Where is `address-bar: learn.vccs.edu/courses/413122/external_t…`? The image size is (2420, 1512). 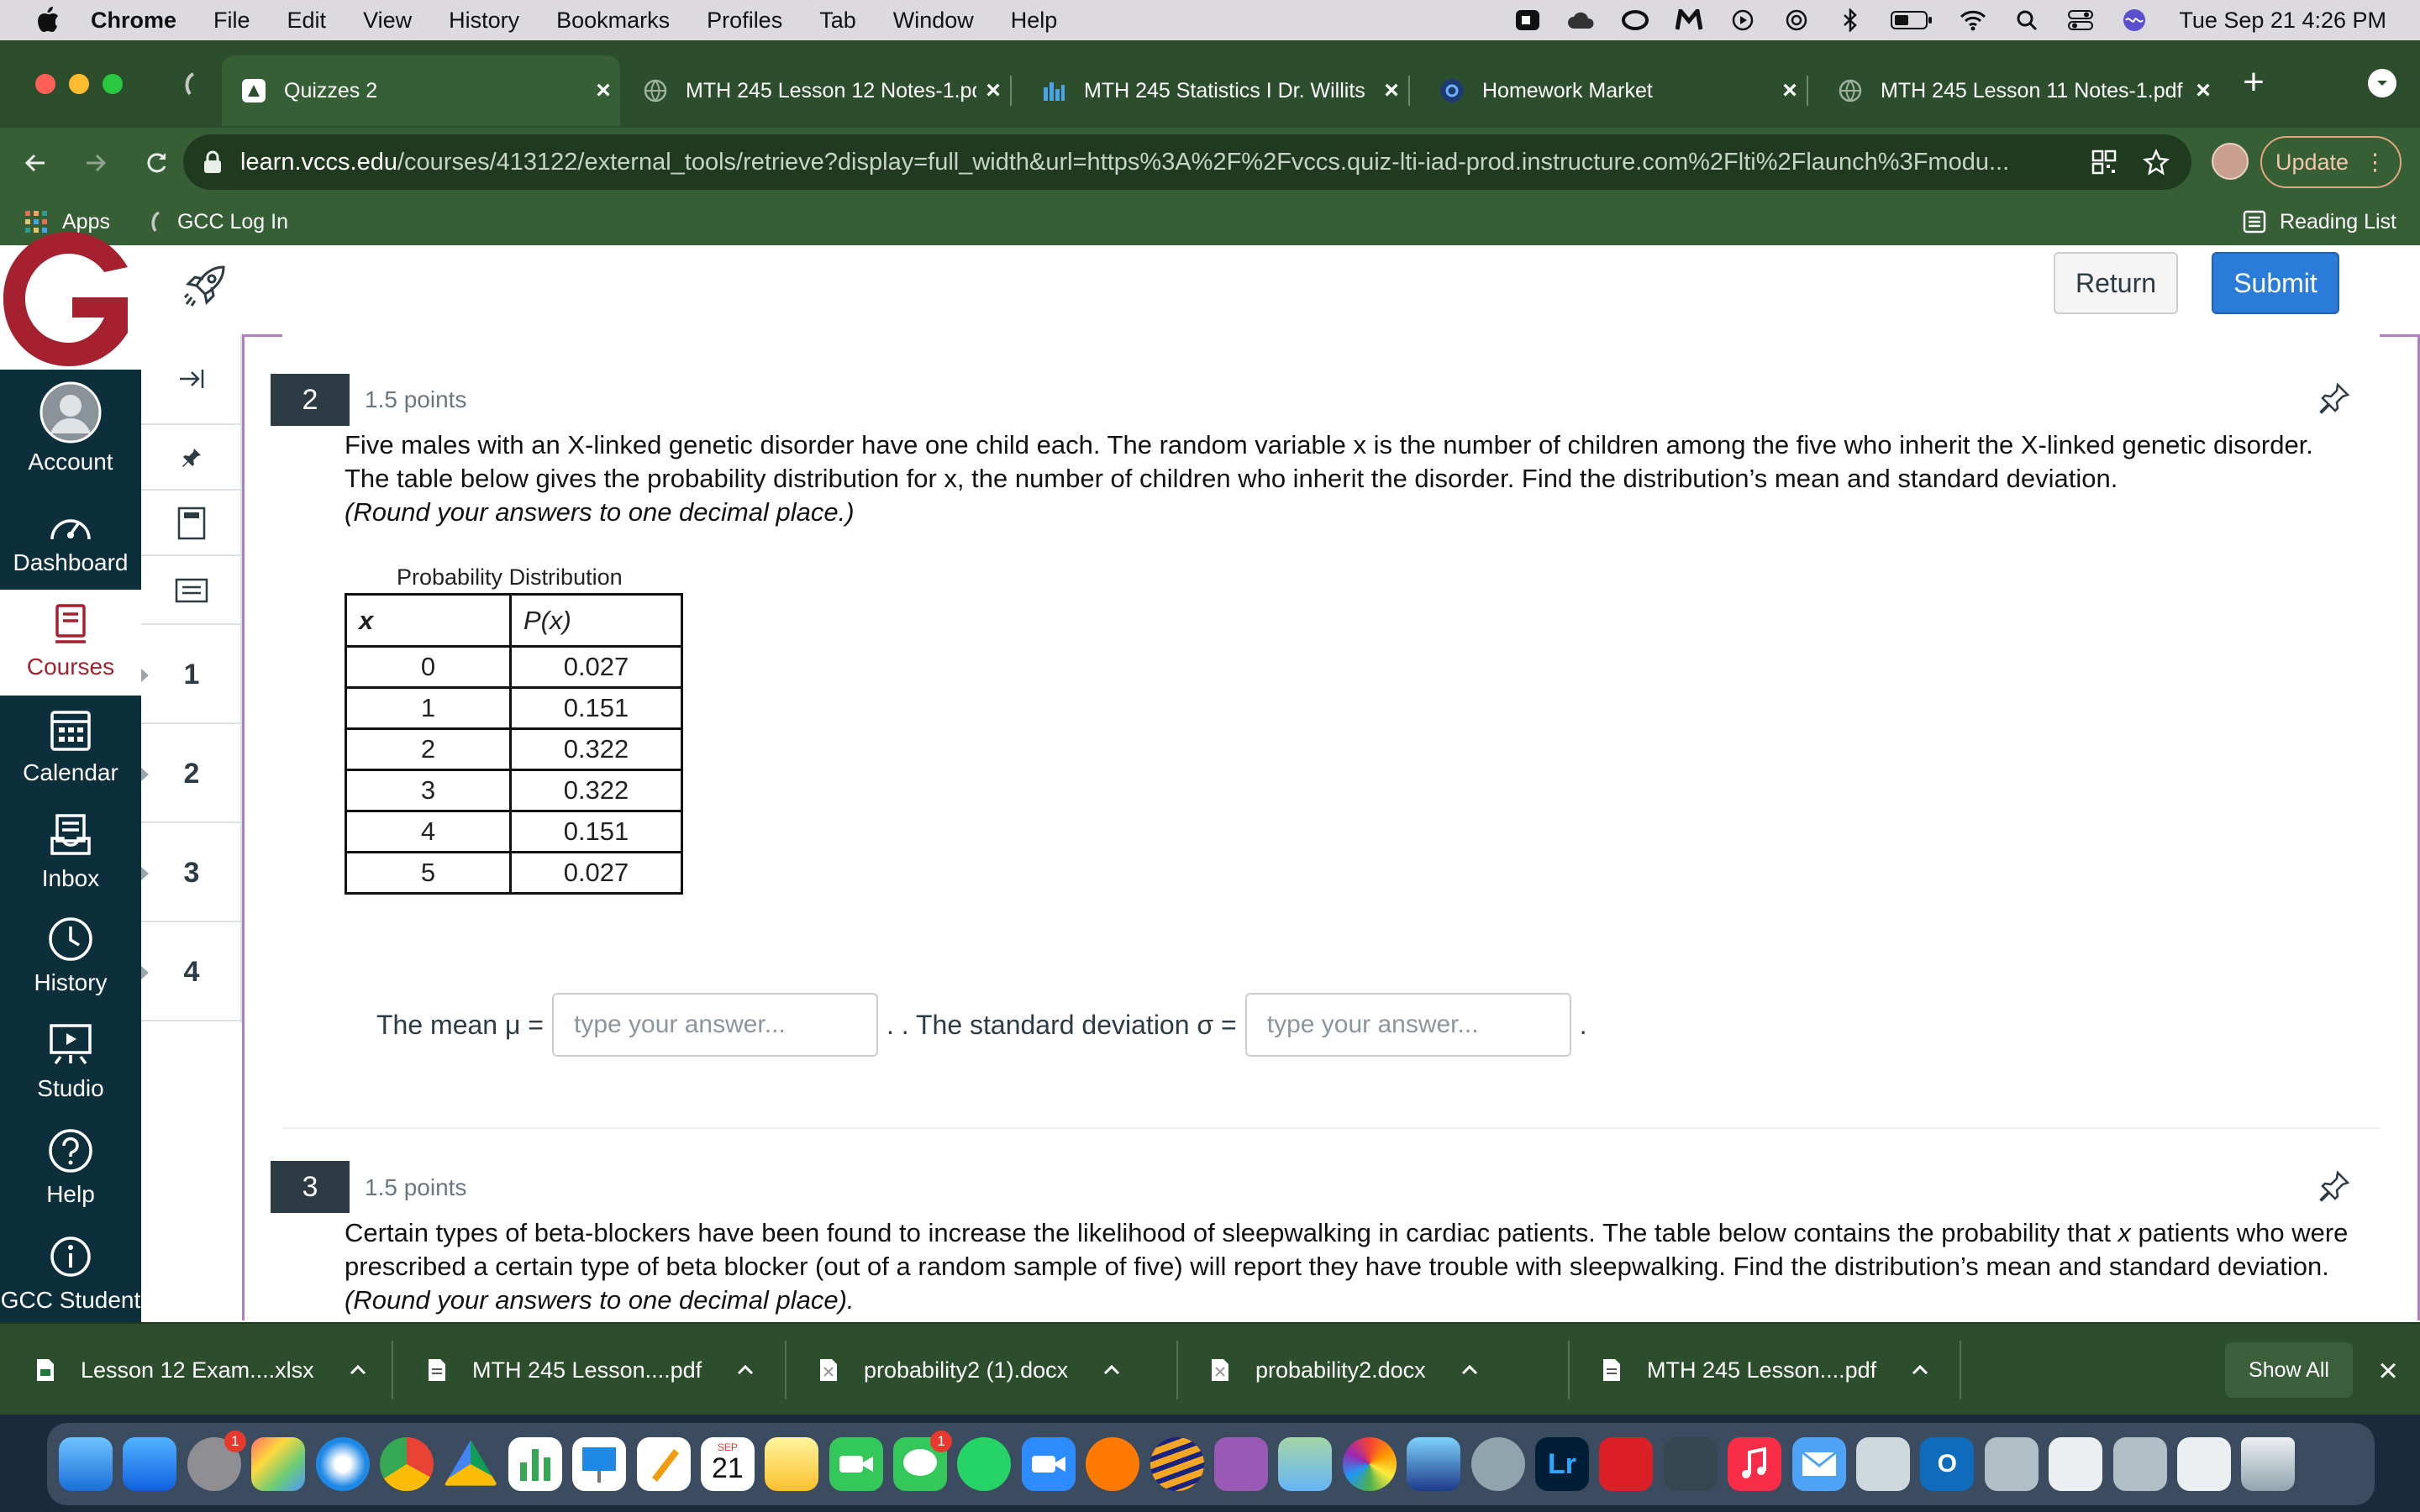
address-bar: learn.vccs.edu/courses/413122/external_t… is located at coordinates (1187, 162).